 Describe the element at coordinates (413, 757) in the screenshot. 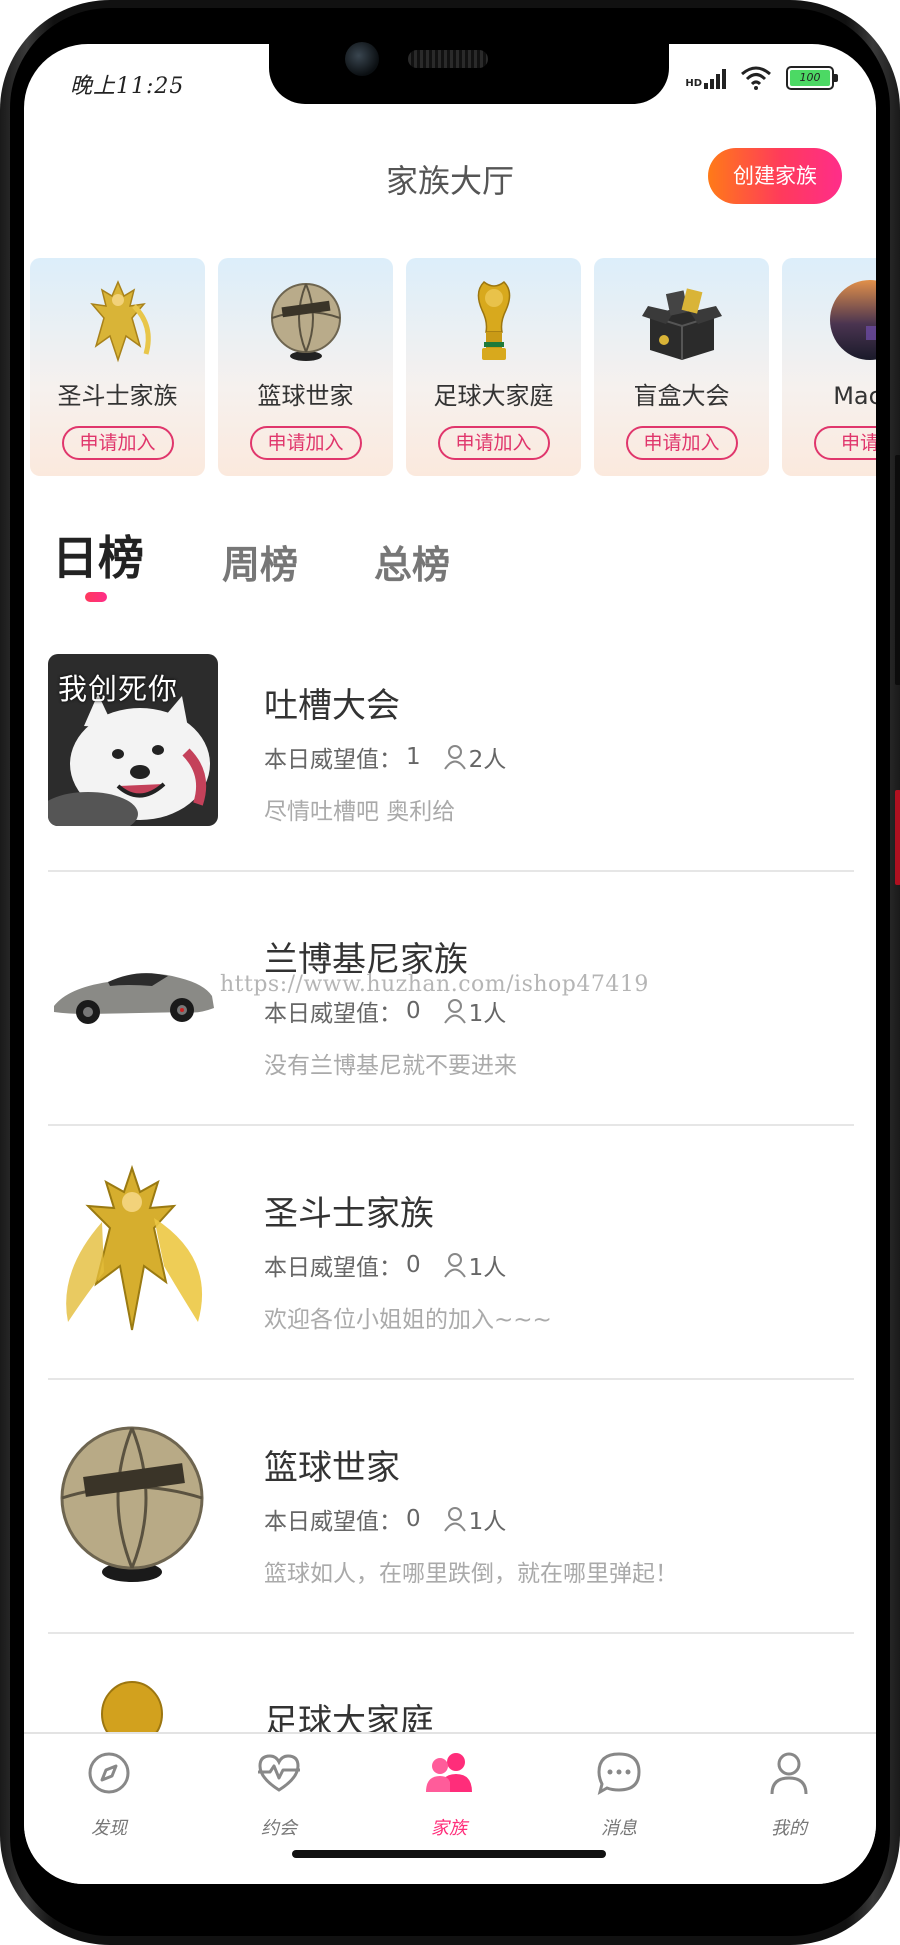

I see `prestige-value: 1` at that location.